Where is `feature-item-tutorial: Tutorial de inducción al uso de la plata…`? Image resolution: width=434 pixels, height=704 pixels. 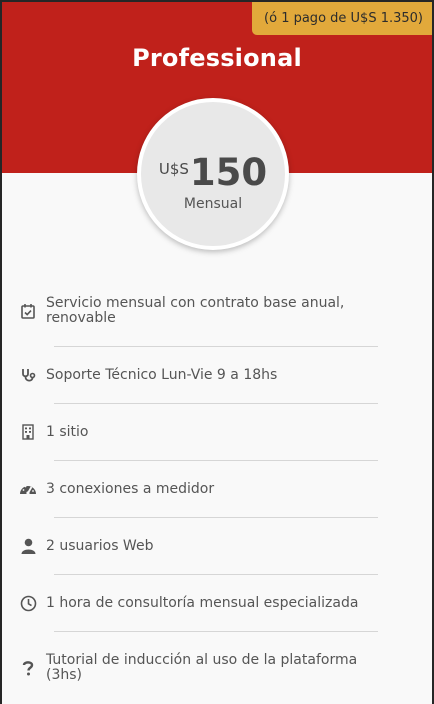 feature-item-tutorial: Tutorial de inducción al uso de la plata… is located at coordinates (203, 668).